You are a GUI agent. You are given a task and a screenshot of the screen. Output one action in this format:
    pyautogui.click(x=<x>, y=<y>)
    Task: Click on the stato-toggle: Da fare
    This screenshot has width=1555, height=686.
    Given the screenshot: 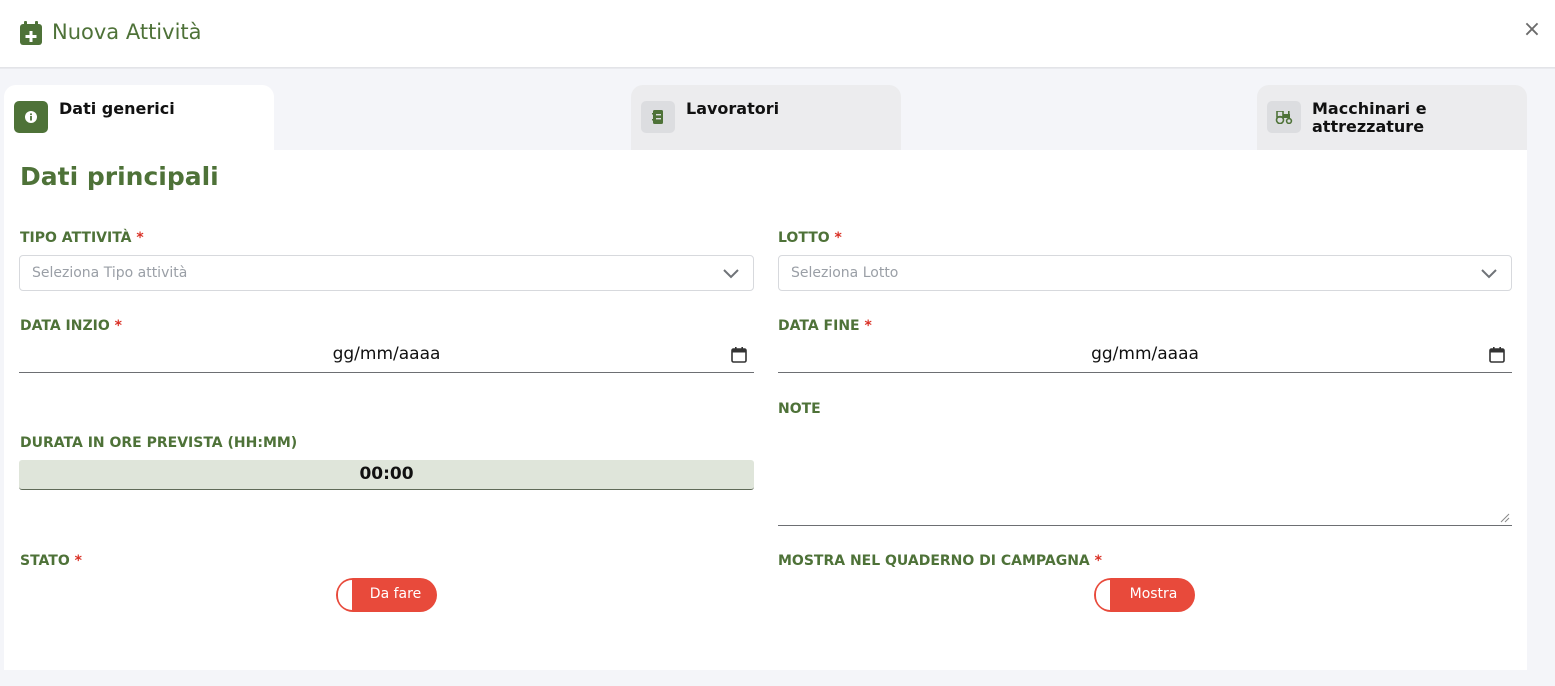 What is the action you would take?
    pyautogui.click(x=386, y=595)
    